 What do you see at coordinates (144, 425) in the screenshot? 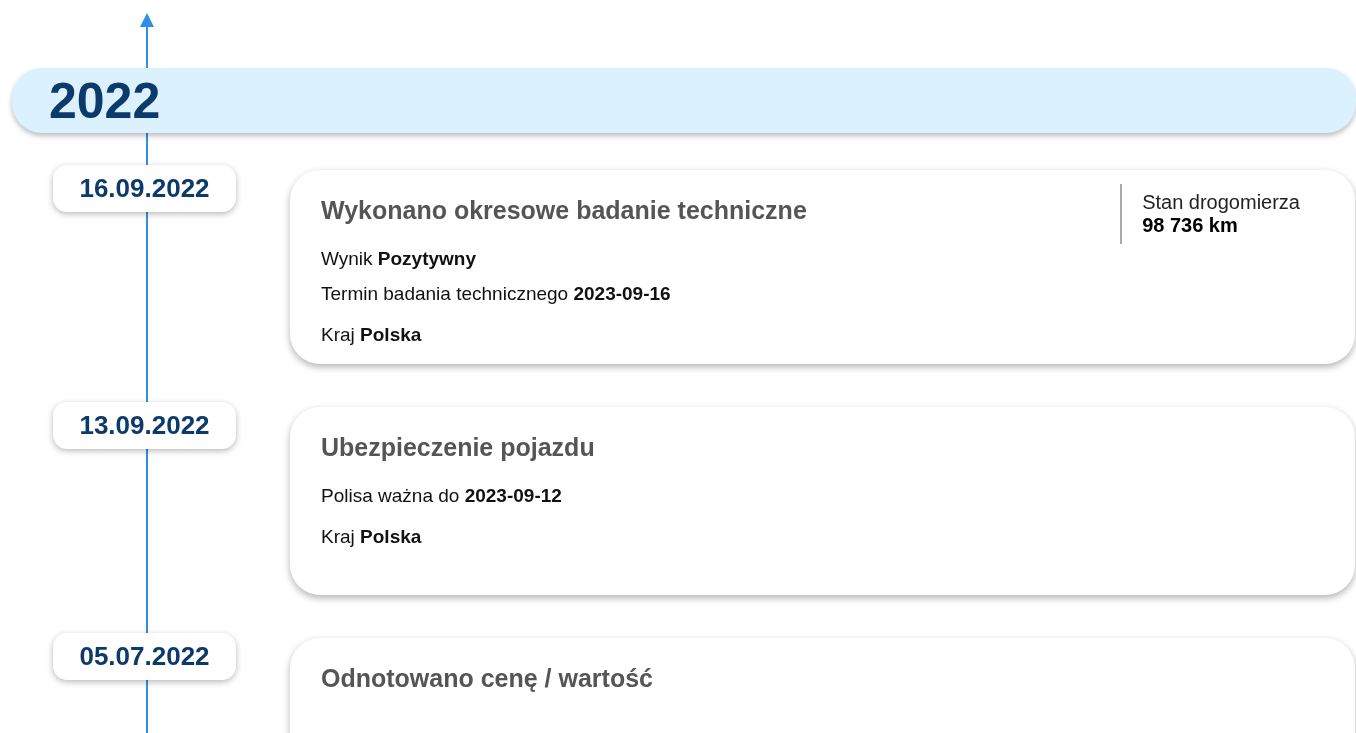
I see `date-badge: 13.09.2022` at bounding box center [144, 425].